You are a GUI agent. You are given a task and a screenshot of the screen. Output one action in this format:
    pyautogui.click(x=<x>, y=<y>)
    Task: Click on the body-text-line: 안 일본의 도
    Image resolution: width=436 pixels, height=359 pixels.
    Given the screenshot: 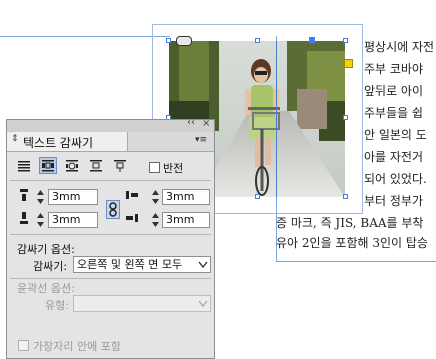 What is the action you would take?
    pyautogui.click(x=395, y=135)
    